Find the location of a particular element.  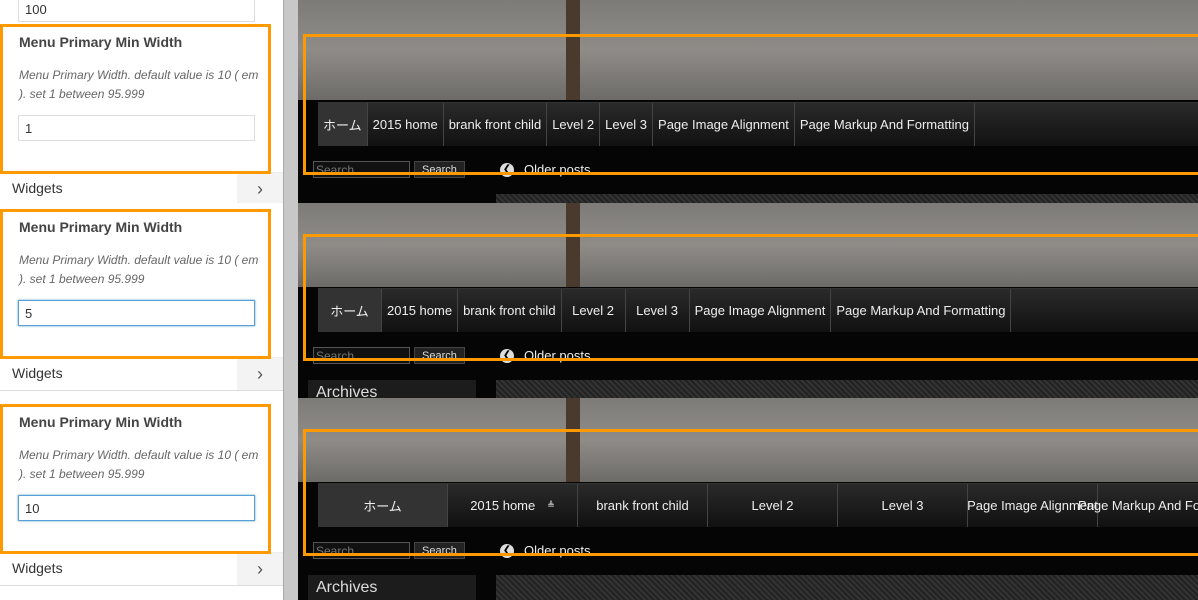

previous-setting-field is located at coordinates (136, 11).